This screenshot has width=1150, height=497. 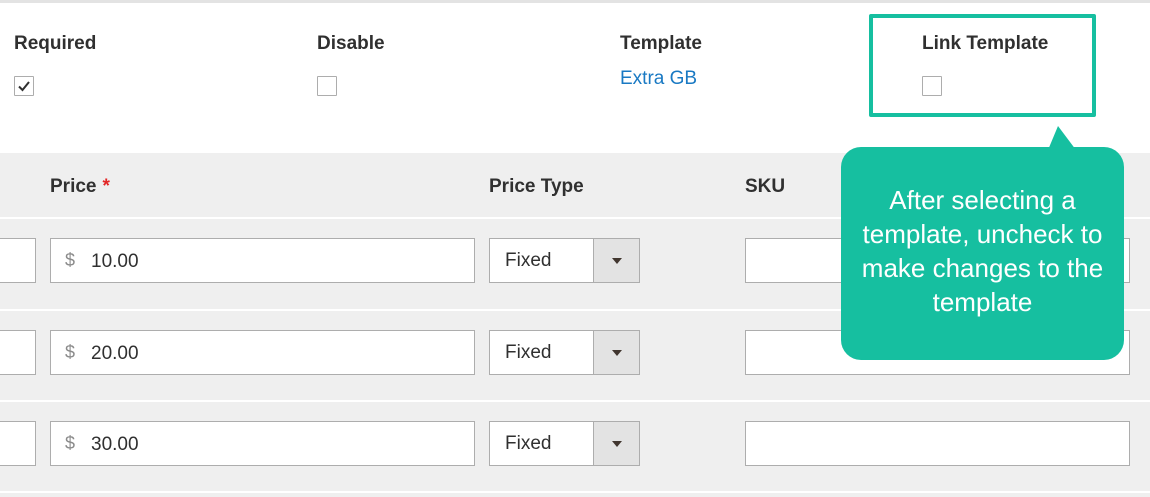 What do you see at coordinates (73, 186) in the screenshot?
I see `price-header-label: Price` at bounding box center [73, 186].